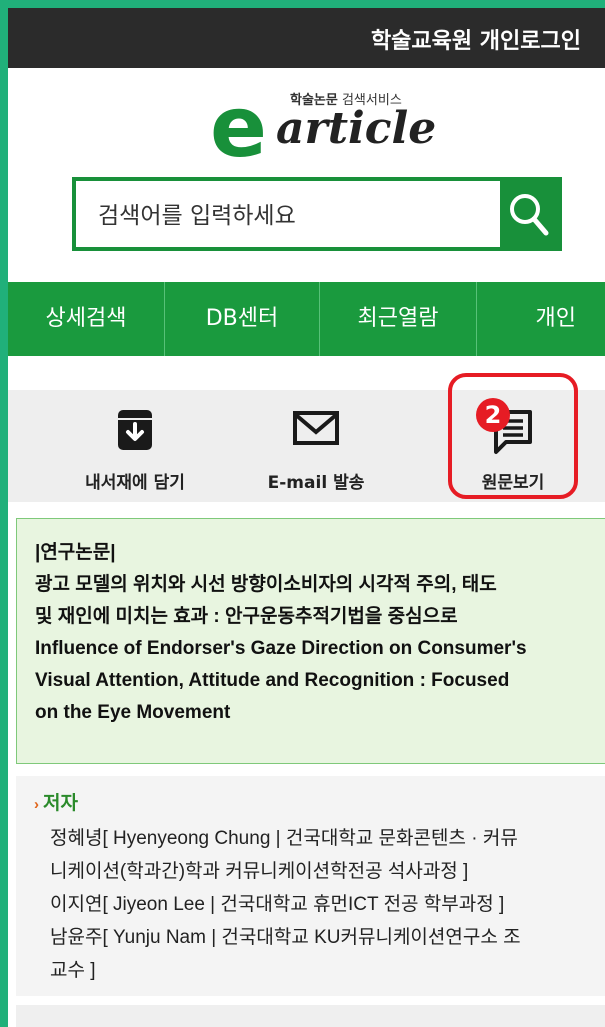 This screenshot has width=605, height=1027. What do you see at coordinates (310, 1016) in the screenshot?
I see `next-section-strip` at bounding box center [310, 1016].